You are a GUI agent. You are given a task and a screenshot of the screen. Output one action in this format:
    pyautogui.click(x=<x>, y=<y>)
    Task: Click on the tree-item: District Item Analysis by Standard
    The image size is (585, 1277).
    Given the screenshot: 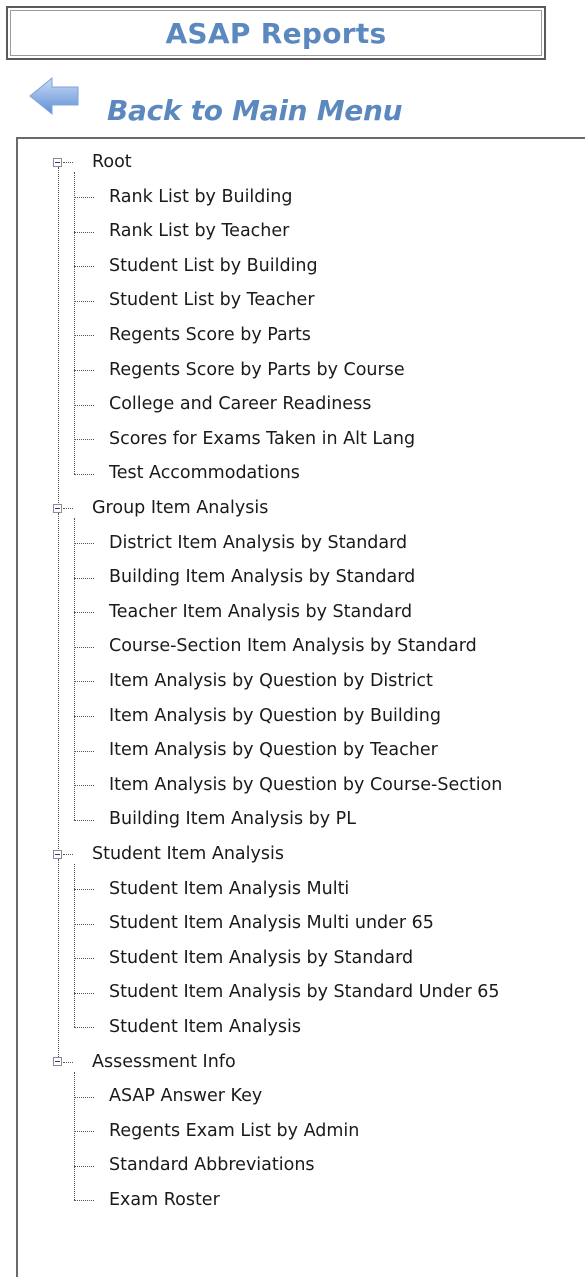 What is the action you would take?
    pyautogui.click(x=258, y=543)
    